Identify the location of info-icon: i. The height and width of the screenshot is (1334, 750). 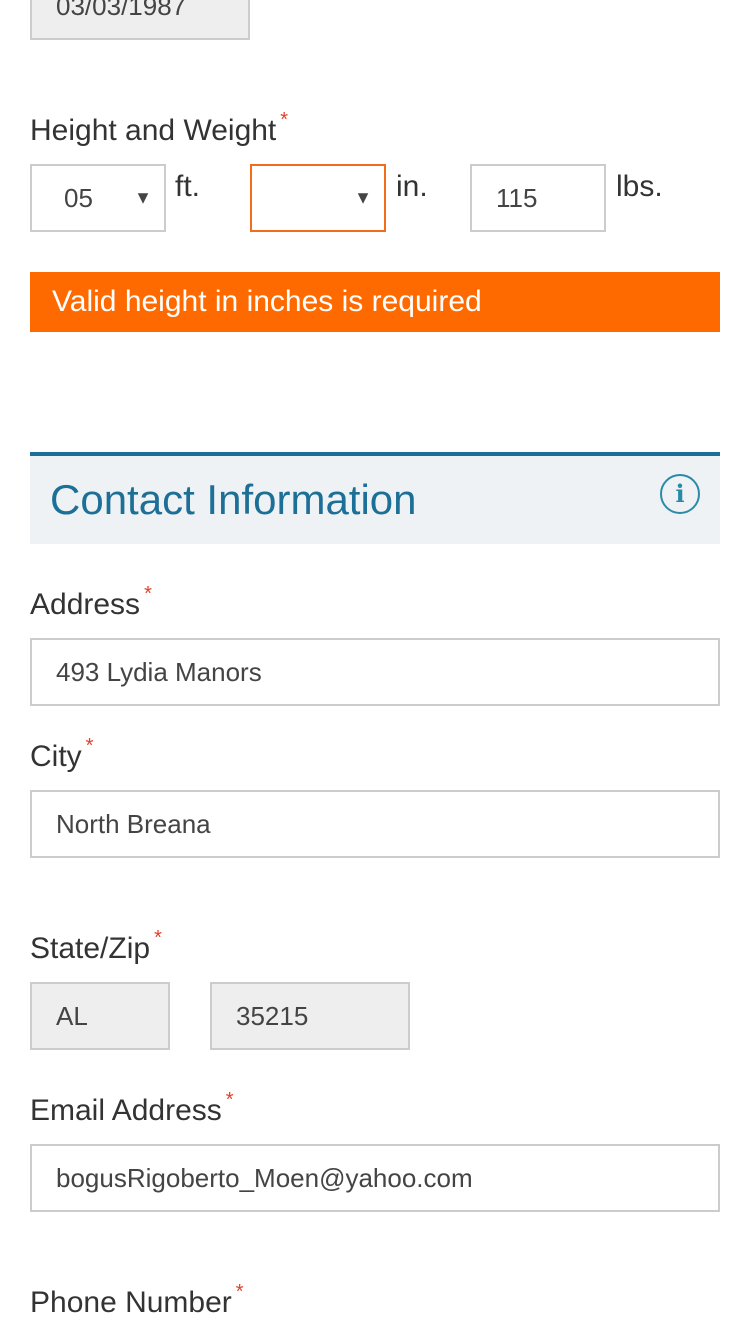
(680, 494).